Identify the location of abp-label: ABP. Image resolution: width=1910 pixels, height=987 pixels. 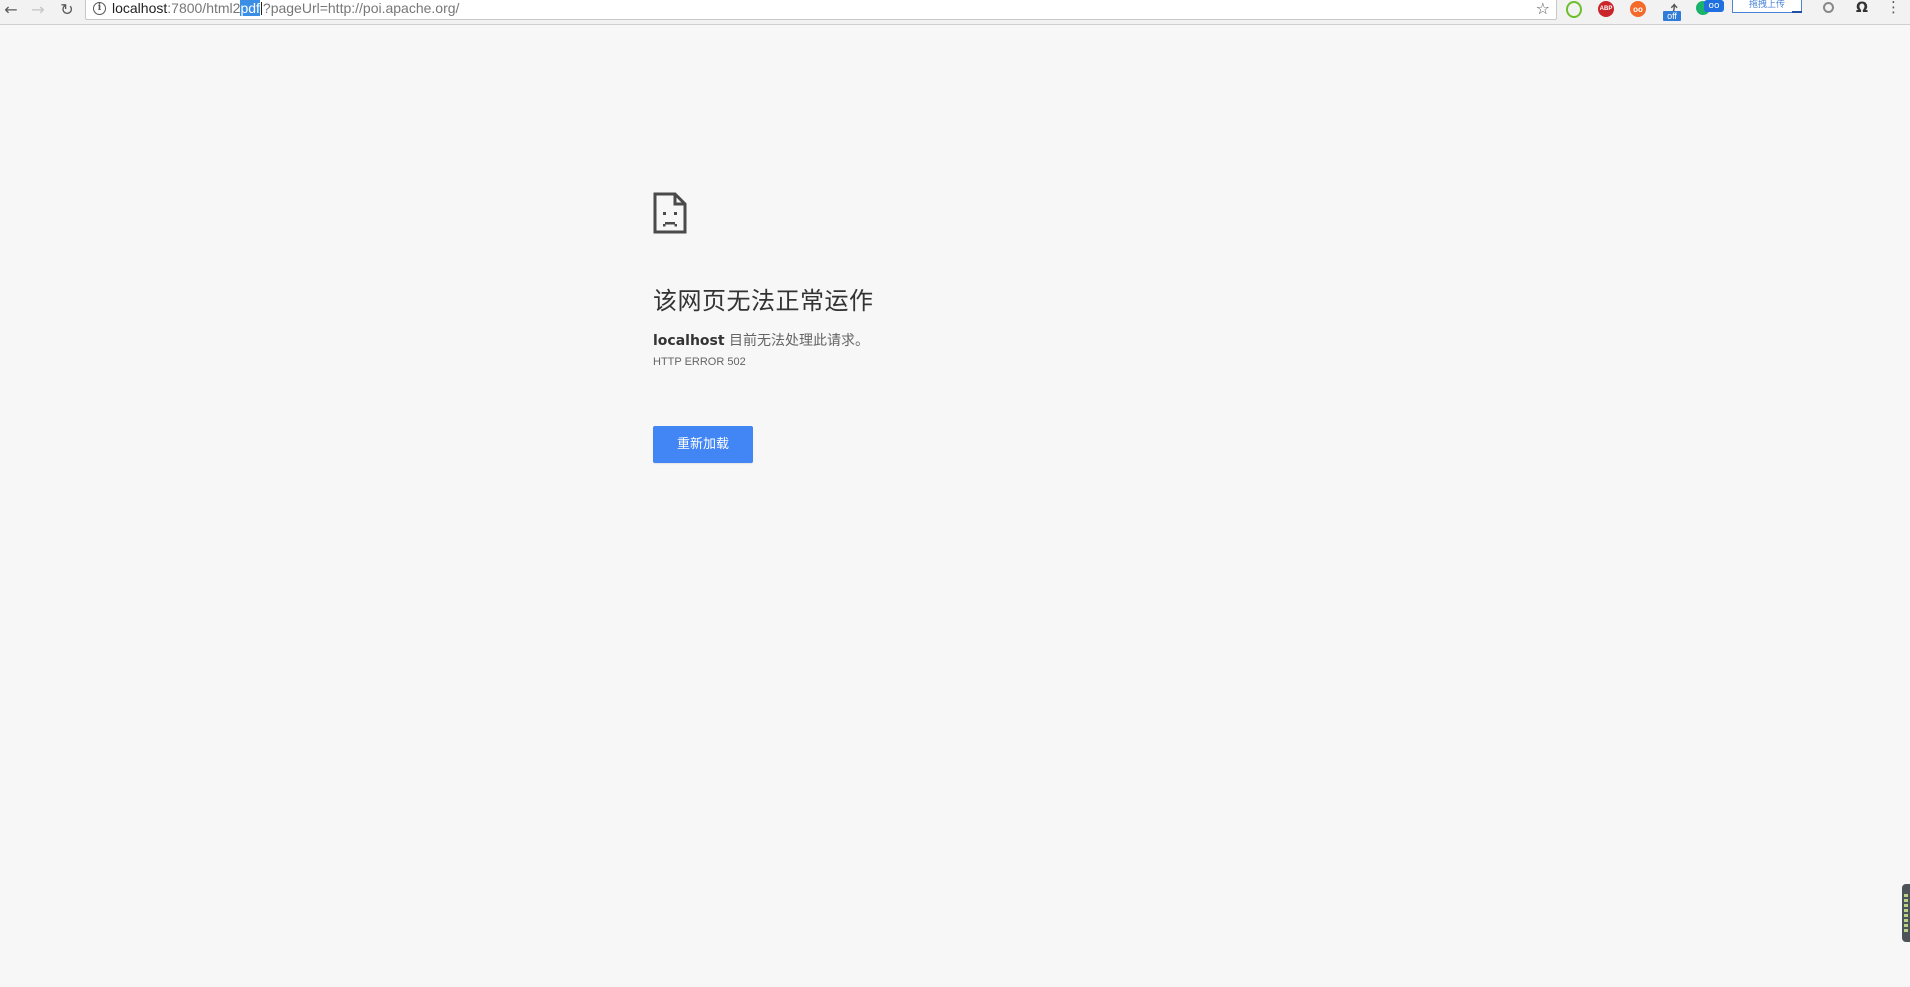
(1606, 9).